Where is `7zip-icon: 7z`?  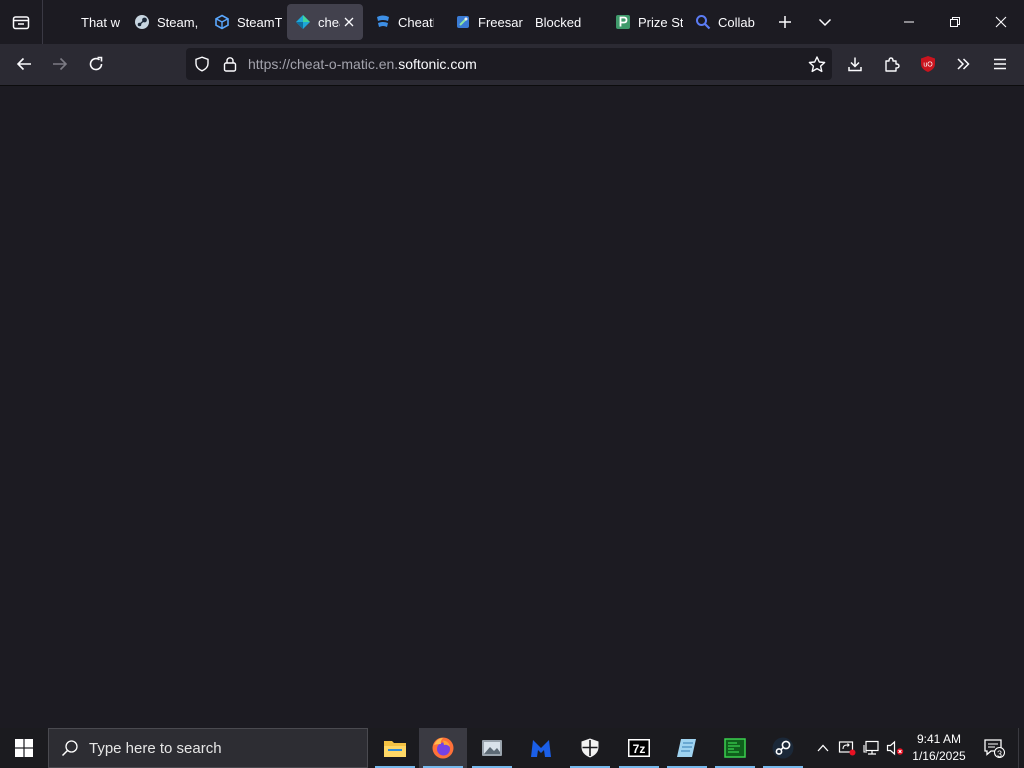
7zip-icon: 7z is located at coordinates (639, 748).